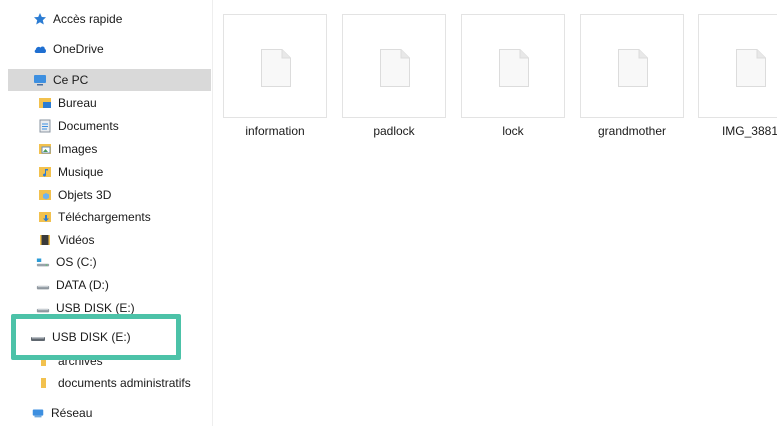  What do you see at coordinates (45, 240) in the screenshot?
I see `videos-folder-icon` at bounding box center [45, 240].